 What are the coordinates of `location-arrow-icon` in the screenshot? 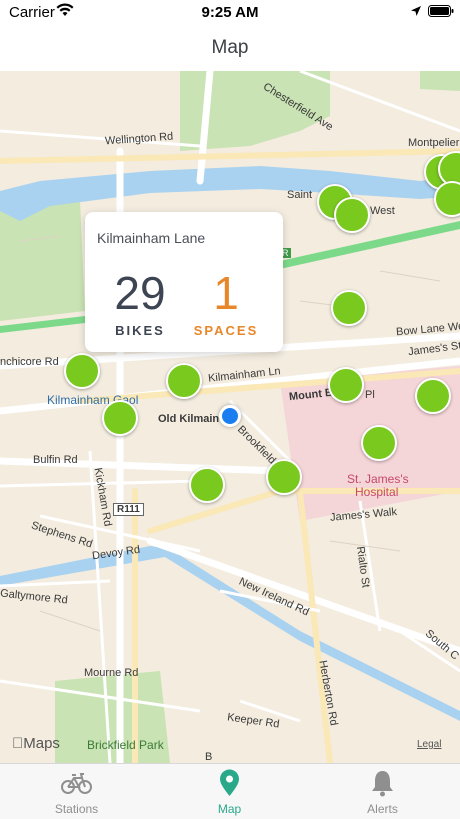 It's located at (416, 11).